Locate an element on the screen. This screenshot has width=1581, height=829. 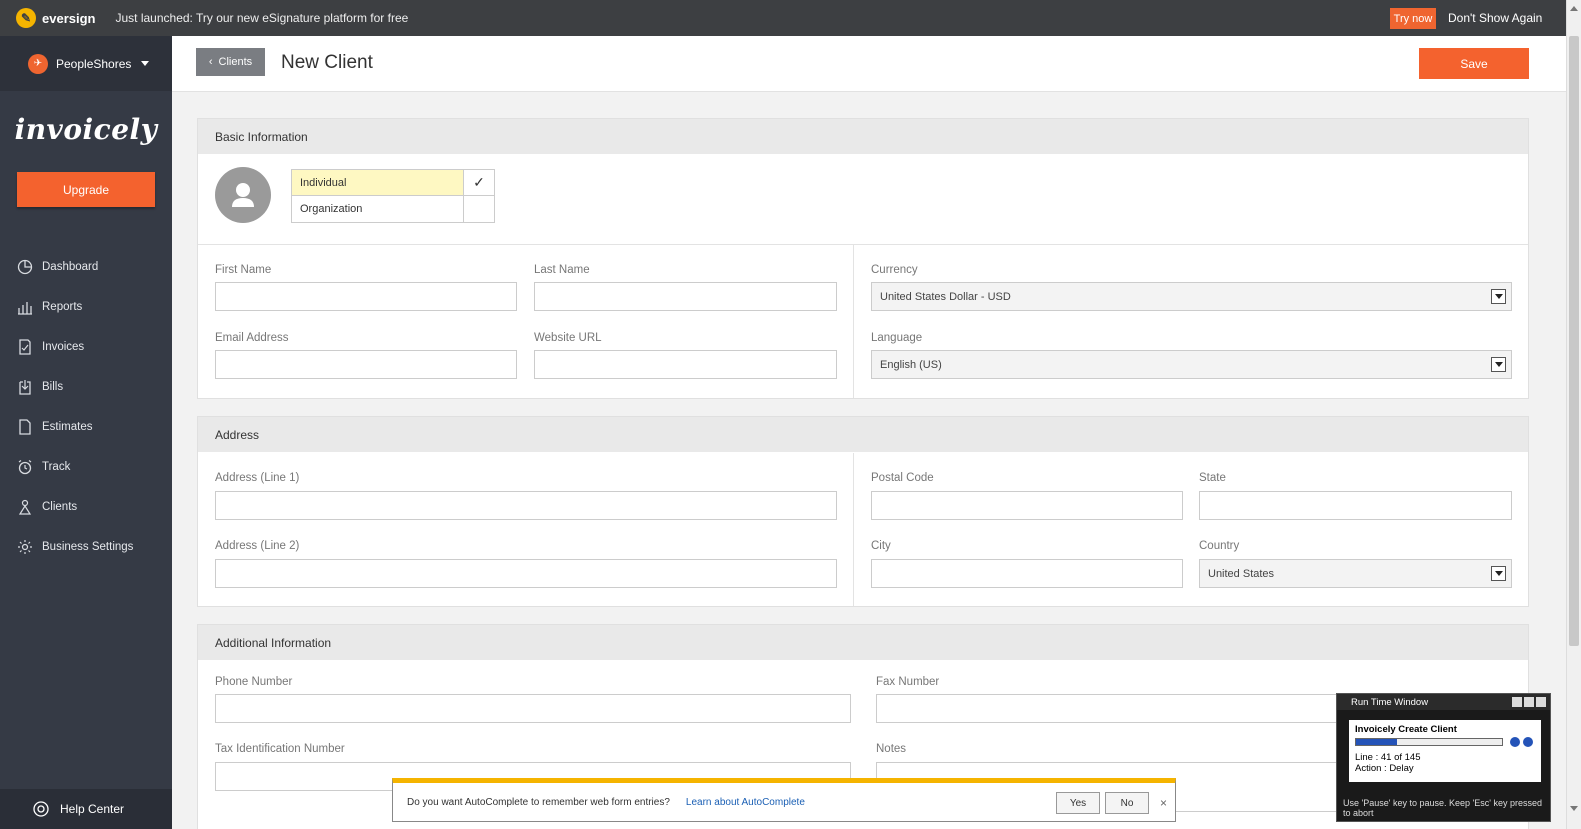
currency-value: United States Dollar - USD is located at coordinates (945, 296).